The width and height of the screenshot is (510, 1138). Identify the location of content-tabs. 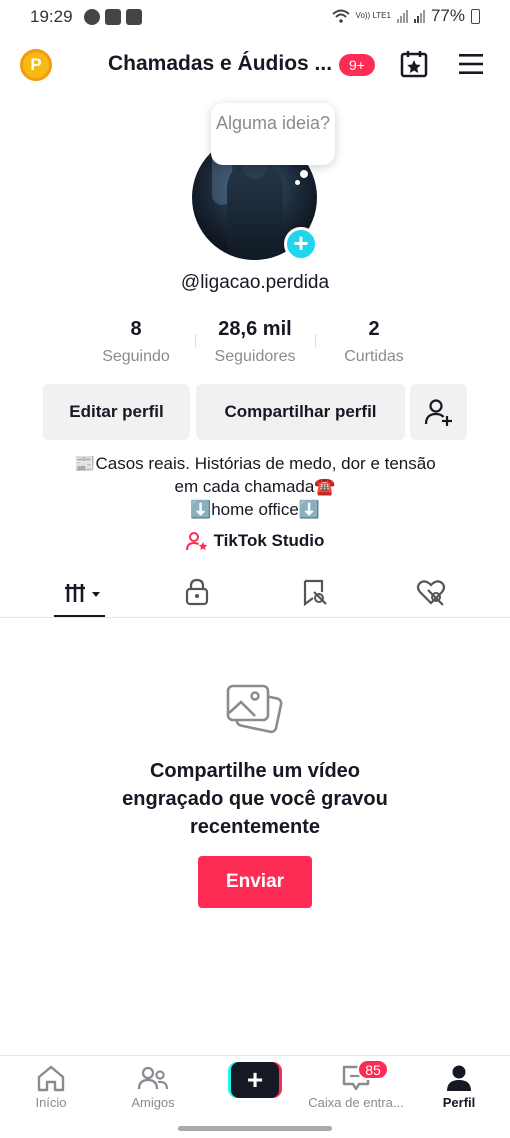
(255, 594).